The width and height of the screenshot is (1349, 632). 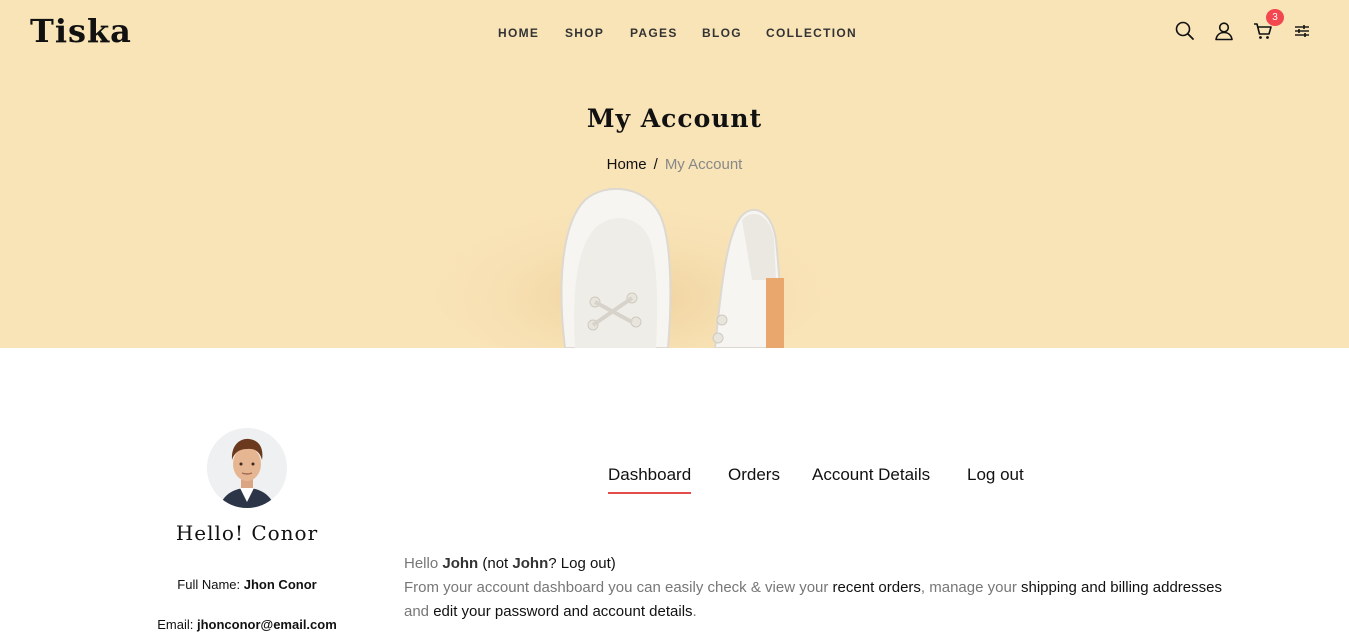 I want to click on main-nav: HOME SHOP PAGES BLOG COLLECTION, so click(x=674, y=33).